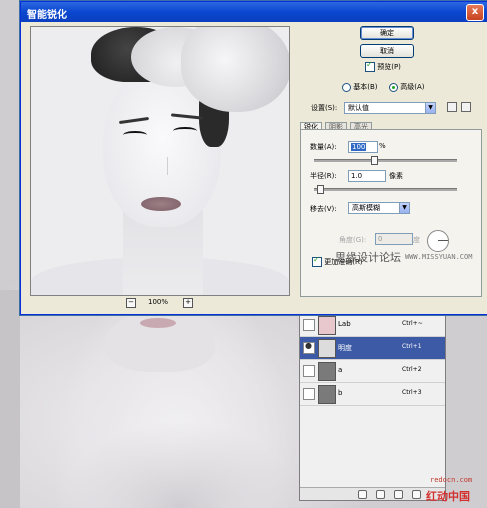 The height and width of the screenshot is (508, 487). I want to click on channel-name: a, so click(340, 370).